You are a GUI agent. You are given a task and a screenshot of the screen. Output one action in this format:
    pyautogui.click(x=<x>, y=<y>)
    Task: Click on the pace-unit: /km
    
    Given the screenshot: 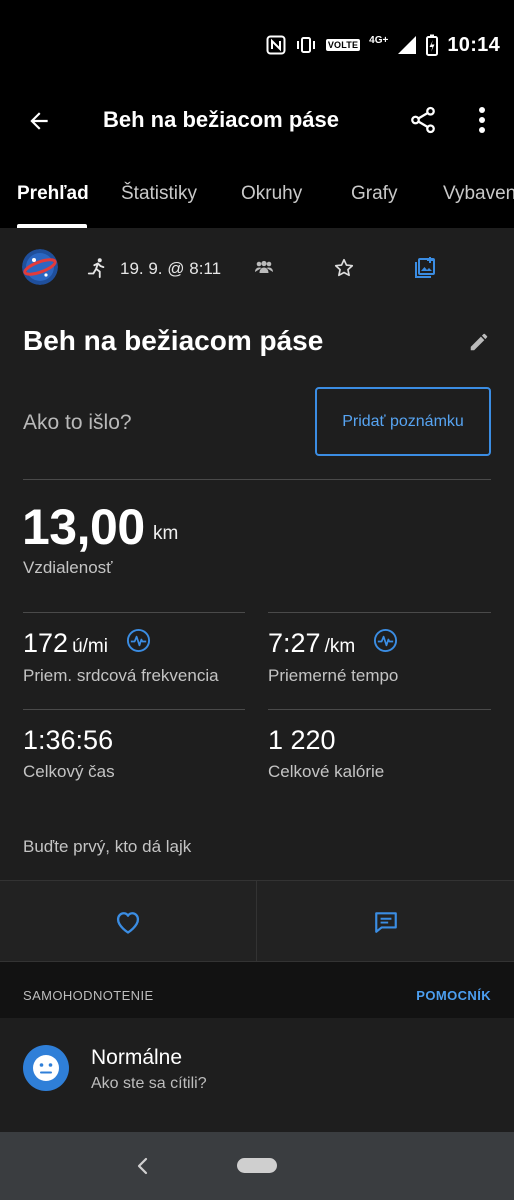 What is the action you would take?
    pyautogui.click(x=340, y=646)
    